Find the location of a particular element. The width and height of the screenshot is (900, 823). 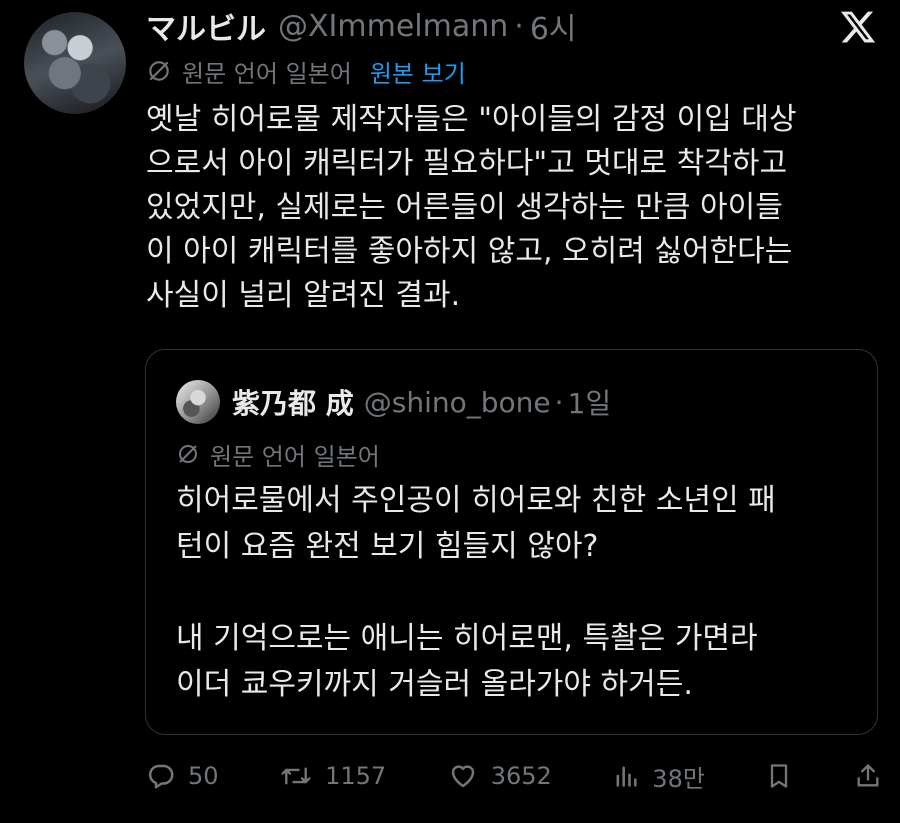

views-icon is located at coordinates (626, 776).